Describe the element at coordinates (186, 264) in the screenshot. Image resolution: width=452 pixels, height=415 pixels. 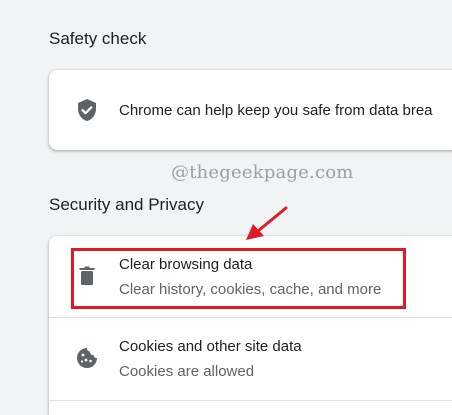
I see `clear-browsing-data-title: Clear browsing data` at that location.